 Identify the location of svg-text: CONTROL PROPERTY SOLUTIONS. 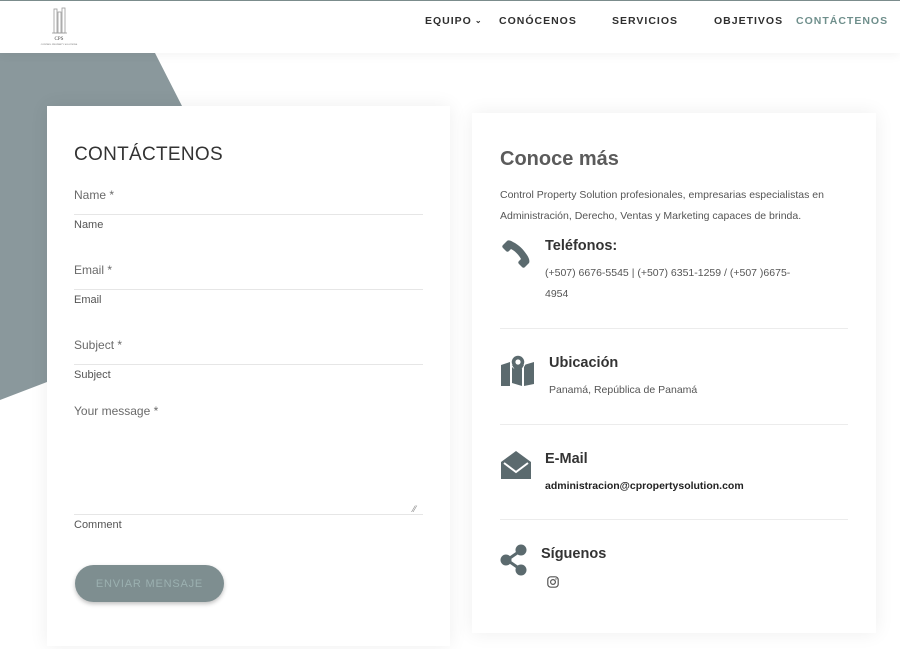
(59, 45).